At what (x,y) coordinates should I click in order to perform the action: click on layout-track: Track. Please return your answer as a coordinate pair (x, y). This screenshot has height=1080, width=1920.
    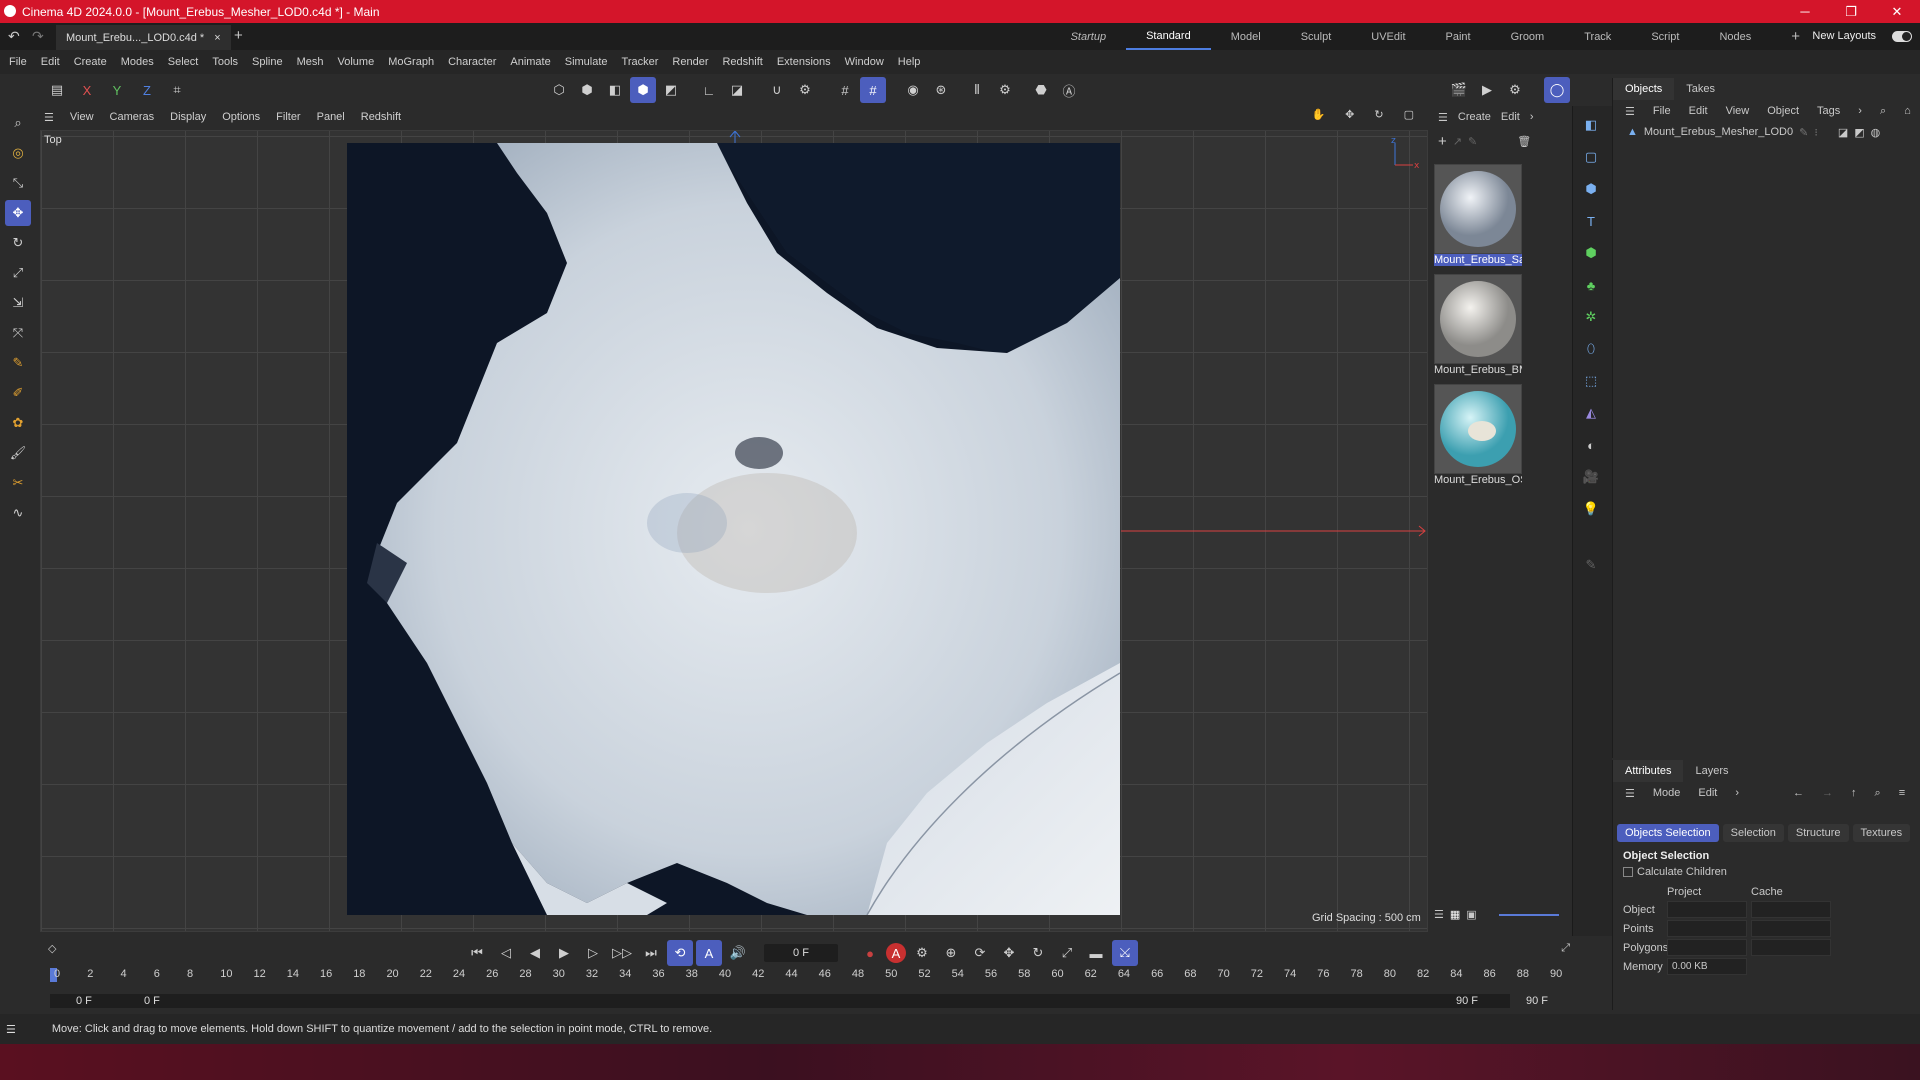
    Looking at the image, I should click on (1597, 37).